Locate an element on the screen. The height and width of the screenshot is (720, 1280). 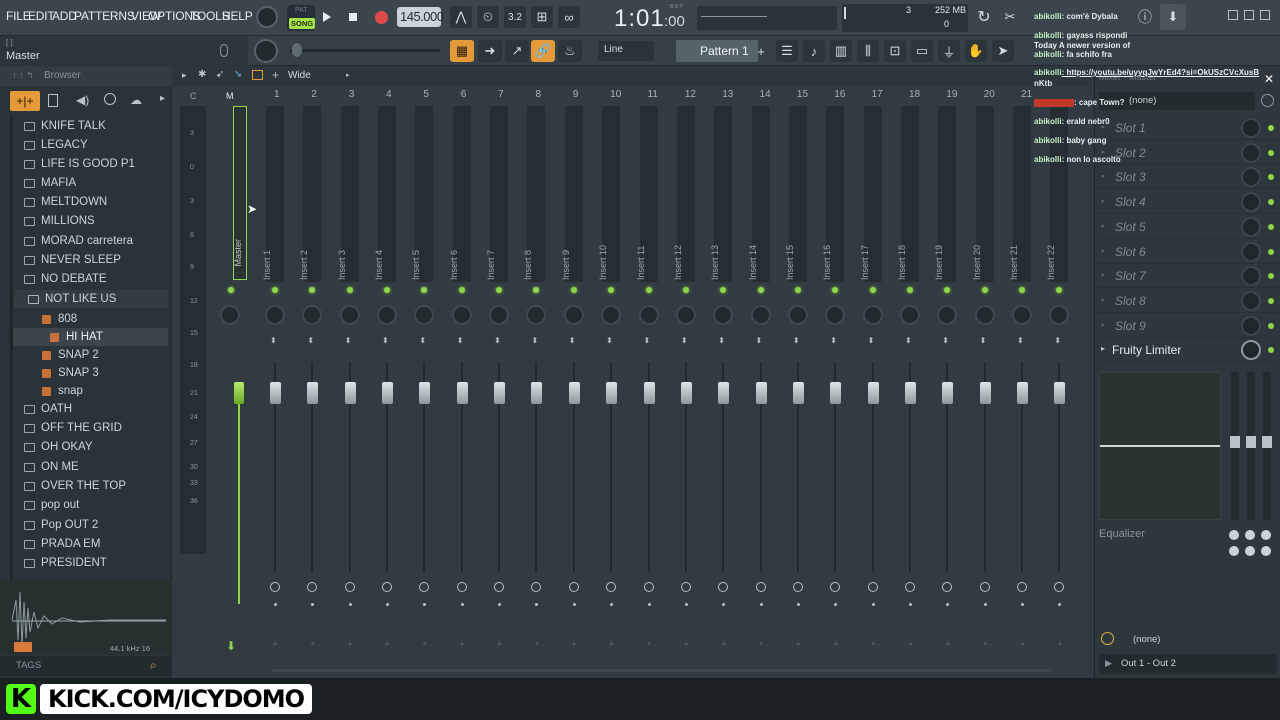
master-down-icon: ⬇ is located at coordinates (231, 646).